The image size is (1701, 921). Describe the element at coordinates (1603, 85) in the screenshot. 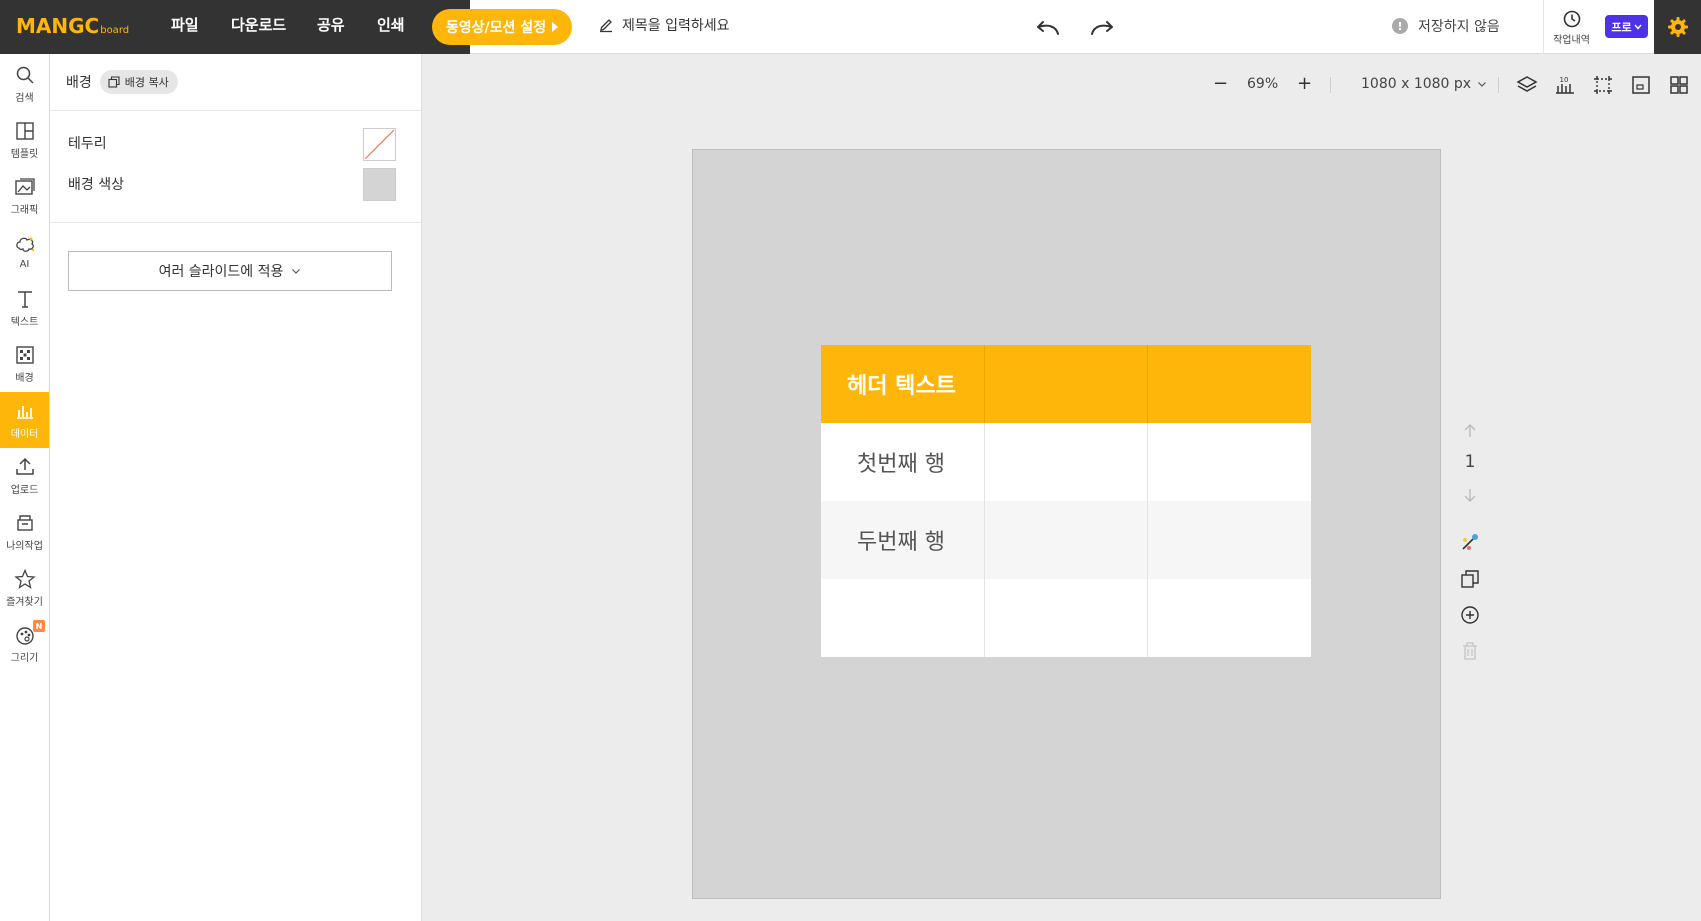

I see `crop-icon` at that location.